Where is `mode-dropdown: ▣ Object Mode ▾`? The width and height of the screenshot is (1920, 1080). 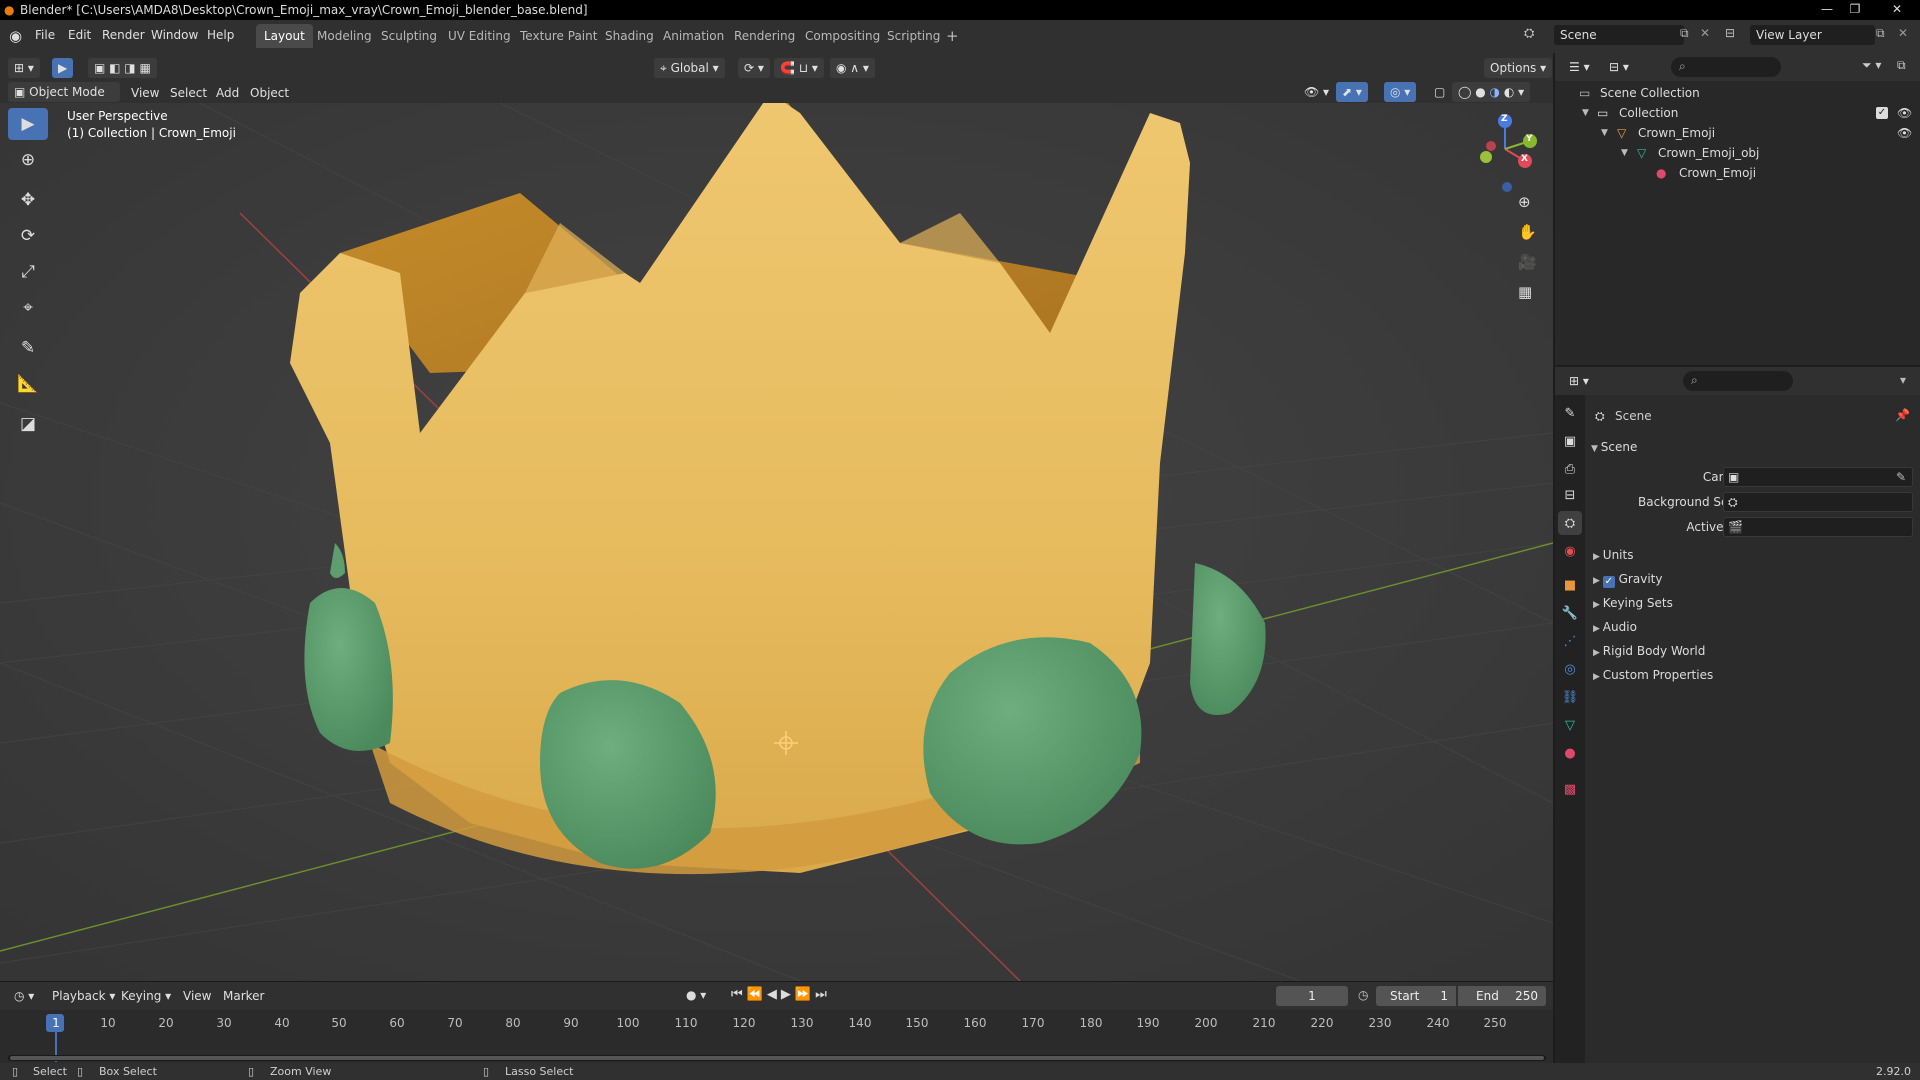 mode-dropdown: ▣ Object Mode ▾ is located at coordinates (64, 100).